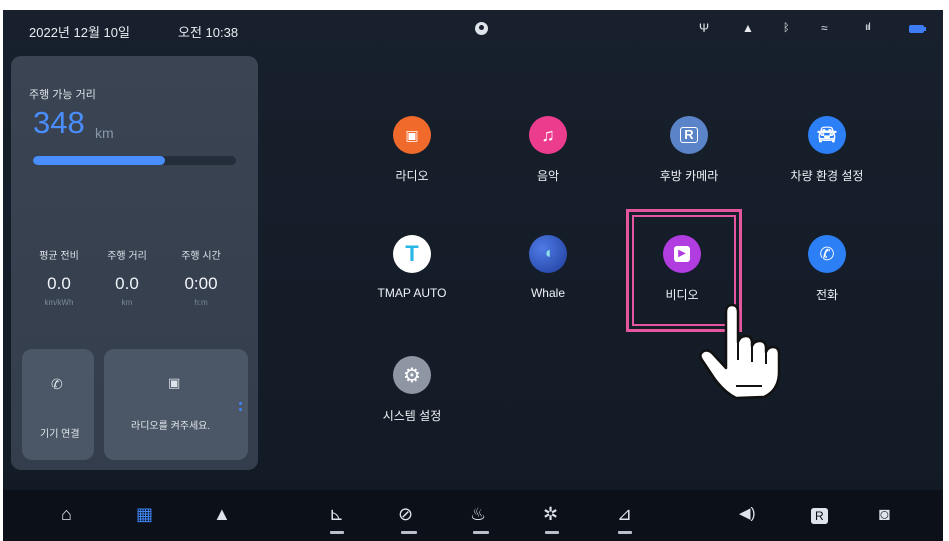 The width and height of the screenshot is (949, 541). Describe the element at coordinates (827, 135) in the screenshot. I see `car-settings-icon: 🚘︎` at that location.